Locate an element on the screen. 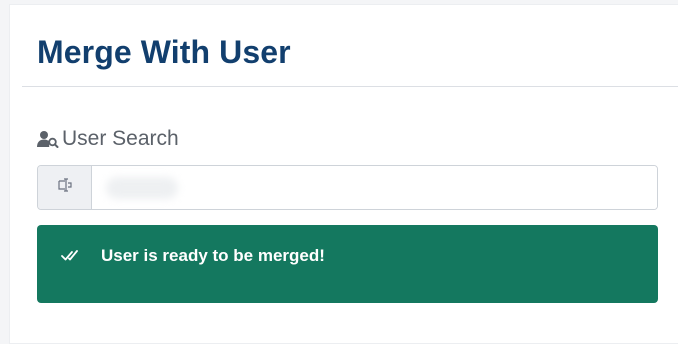 This screenshot has height=344, width=678. alert-message: User is ready to be merged! is located at coordinates (213, 255).